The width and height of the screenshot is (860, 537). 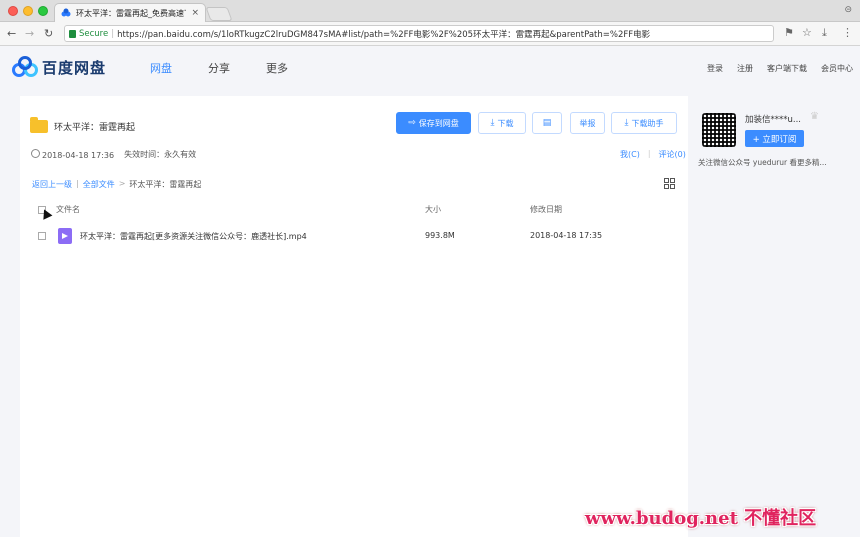 I want to click on logo-text: 百度网盘, so click(x=74, y=67).